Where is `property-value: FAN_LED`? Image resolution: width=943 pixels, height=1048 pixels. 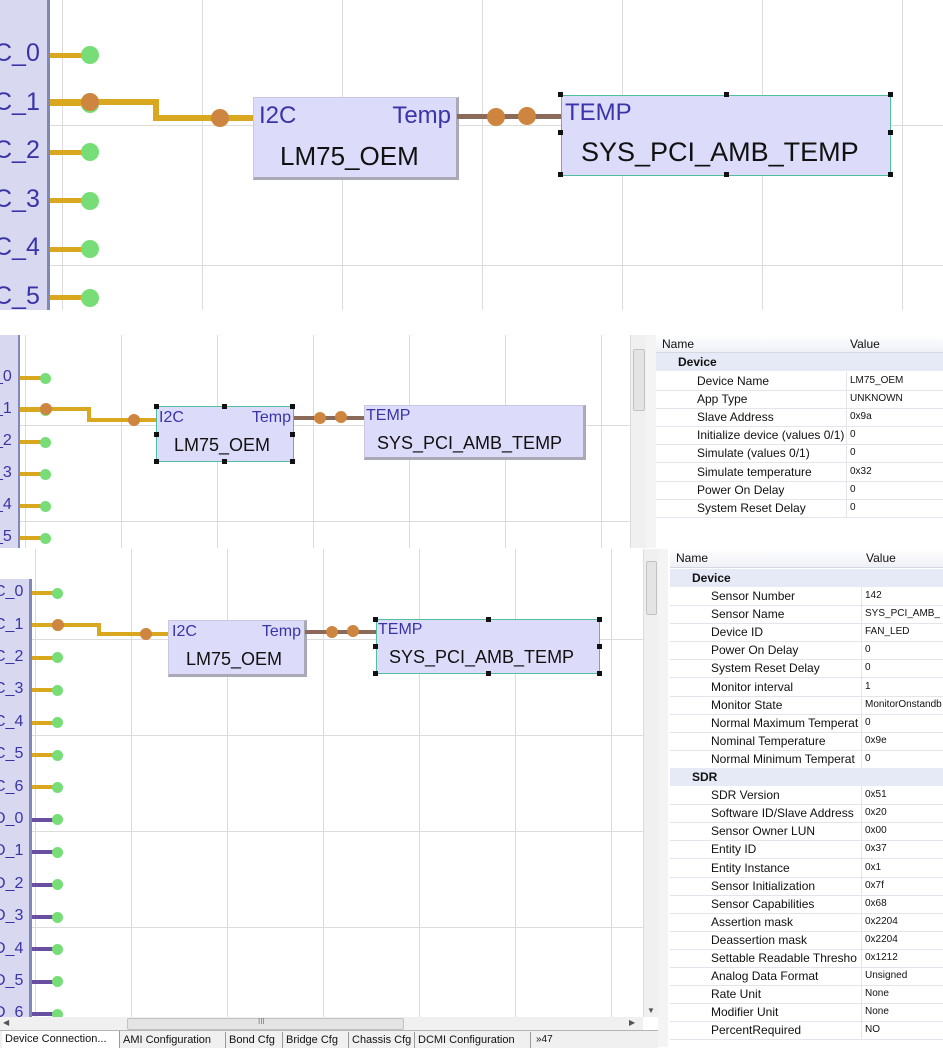
property-value: FAN_LED is located at coordinates (887, 631).